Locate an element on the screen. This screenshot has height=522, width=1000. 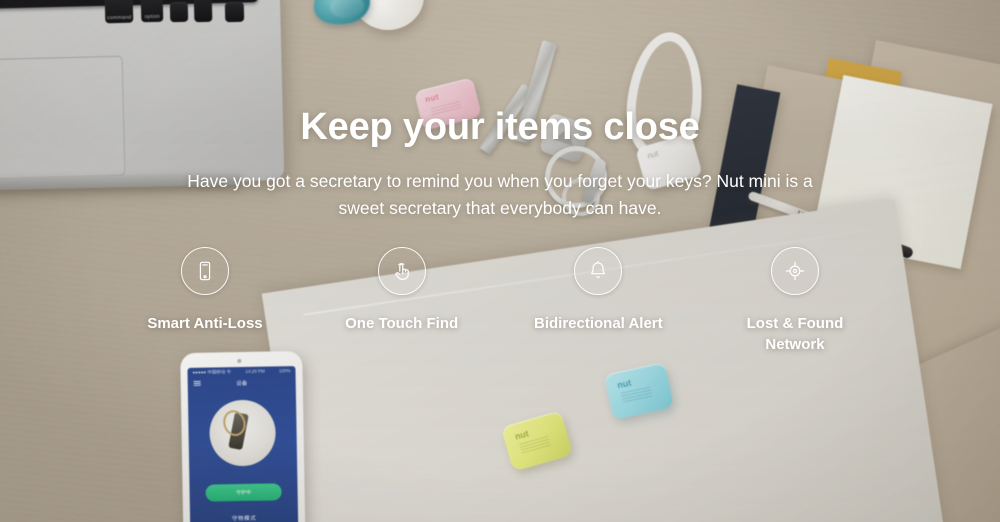
feature-label: Bidirectional Alert is located at coordinates (598, 324).